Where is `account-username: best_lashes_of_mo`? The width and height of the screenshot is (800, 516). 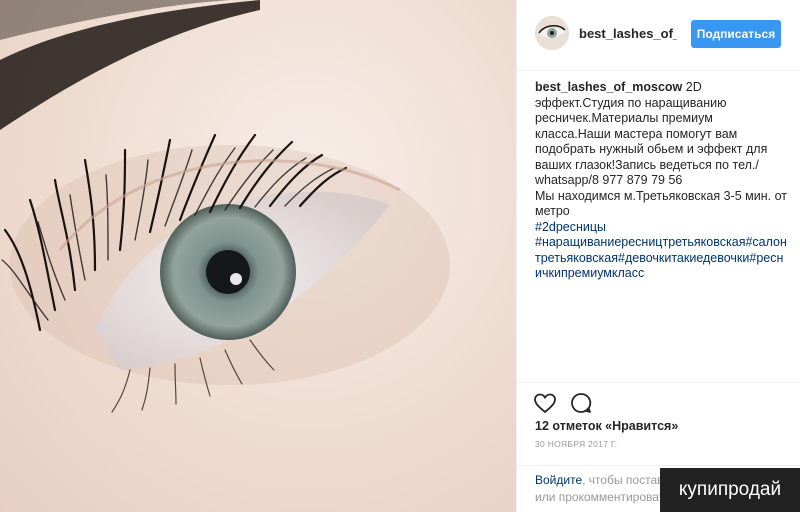 account-username: best_lashes_of_mo is located at coordinates (628, 33).